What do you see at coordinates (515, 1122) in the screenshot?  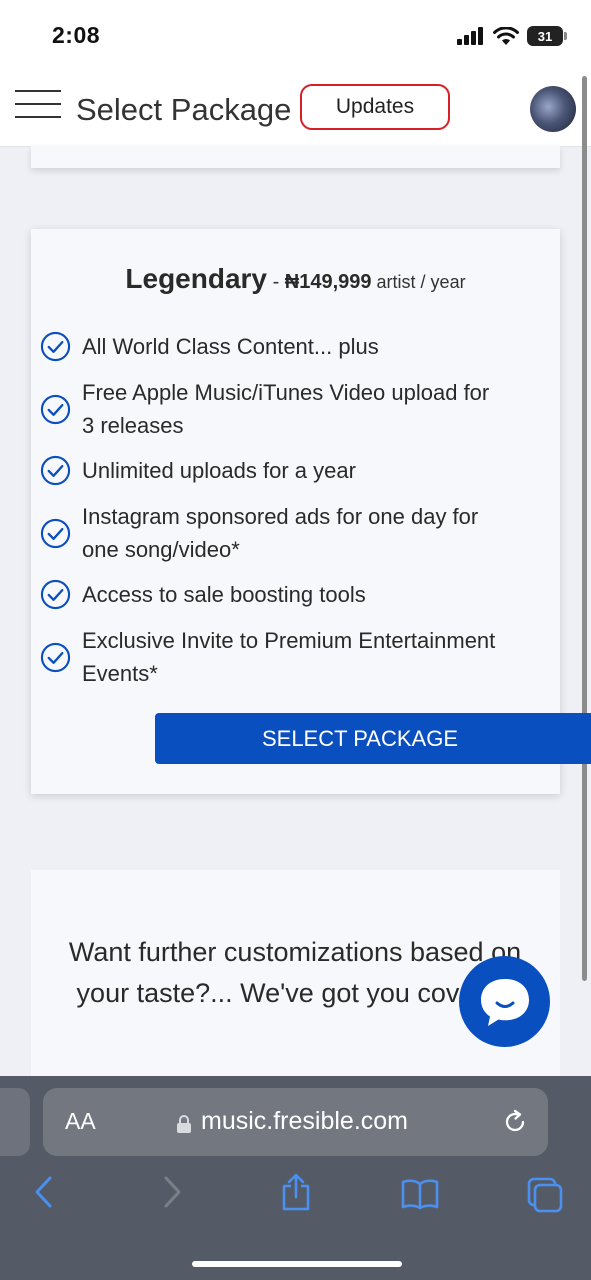 I see `reload-icon` at bounding box center [515, 1122].